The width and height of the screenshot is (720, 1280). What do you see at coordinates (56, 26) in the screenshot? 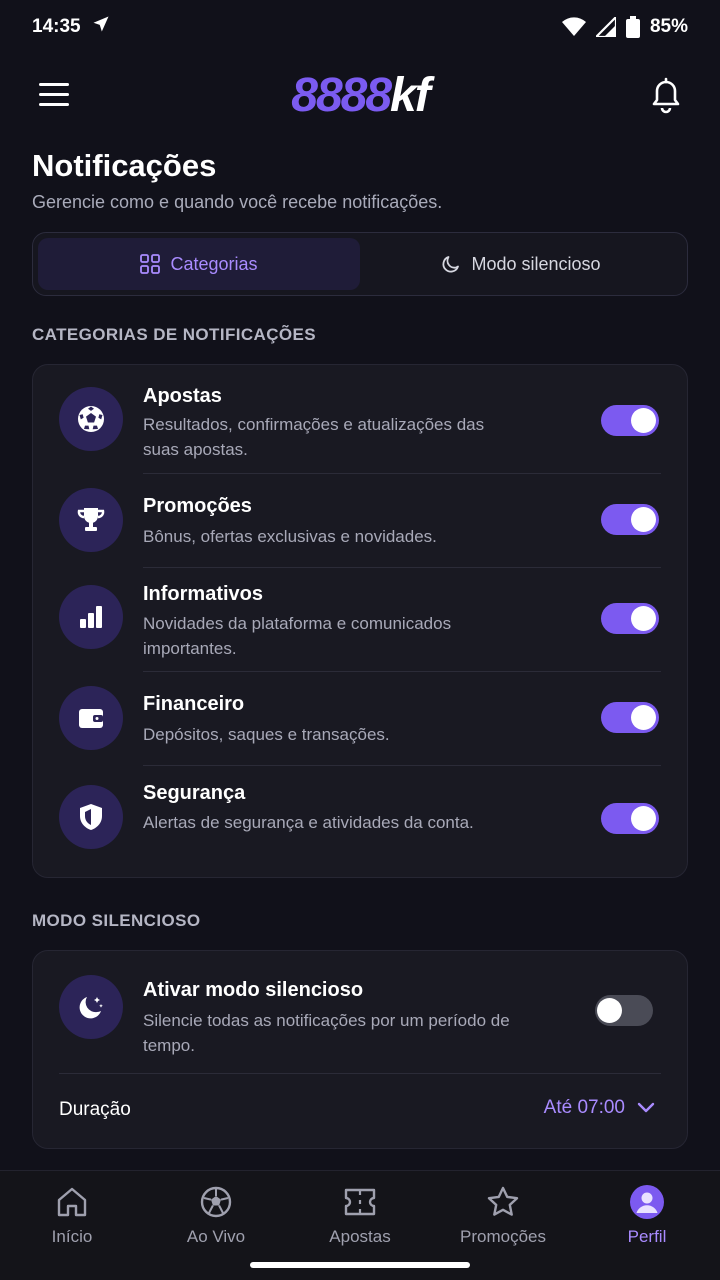
I see `status-time: 14:35` at bounding box center [56, 26].